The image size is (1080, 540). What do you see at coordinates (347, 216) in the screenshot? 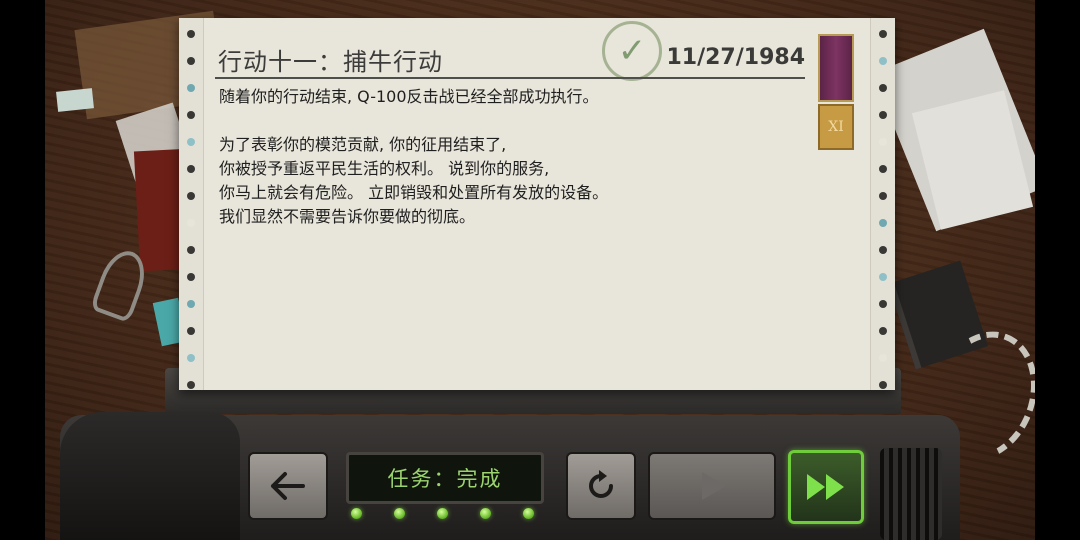
I see `body-line: 我们显然不需要告诉你要做的彻底。` at bounding box center [347, 216].